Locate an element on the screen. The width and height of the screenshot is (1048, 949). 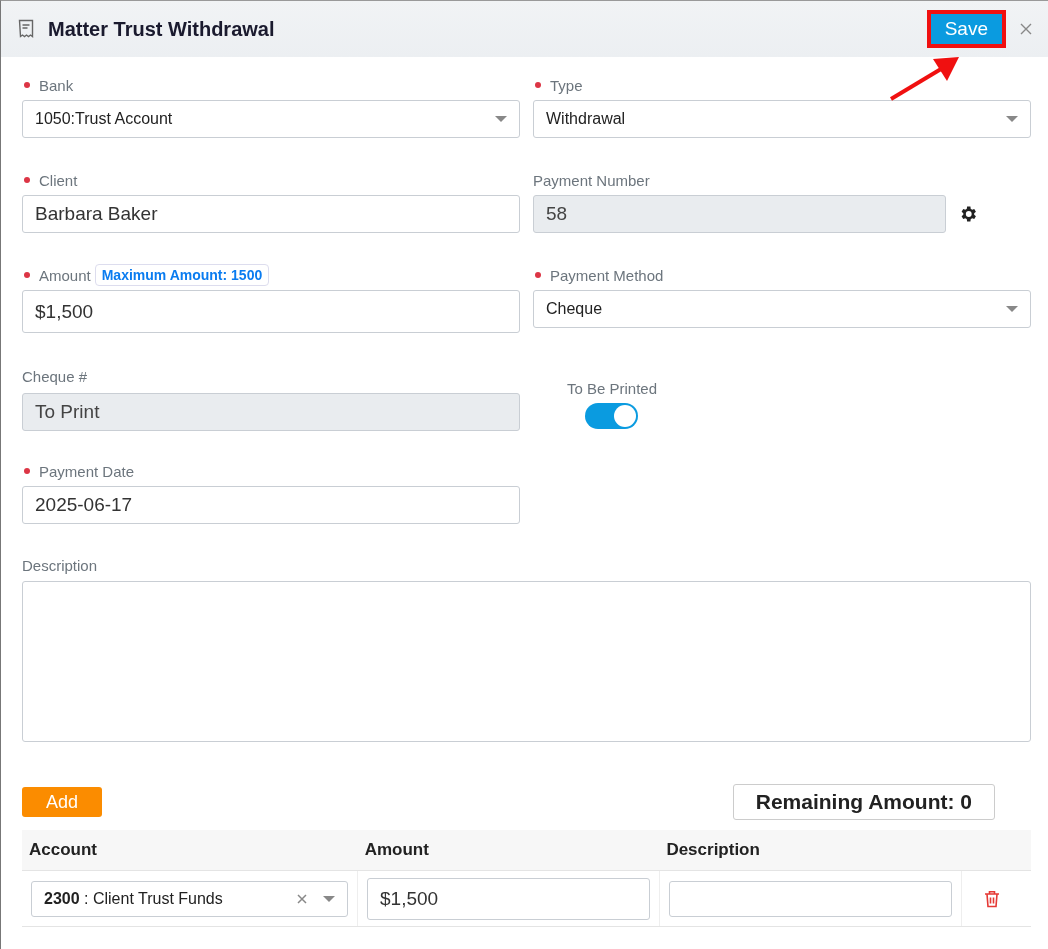
account-select: 2300 : Client Trust Funds is located at coordinates (189, 898).